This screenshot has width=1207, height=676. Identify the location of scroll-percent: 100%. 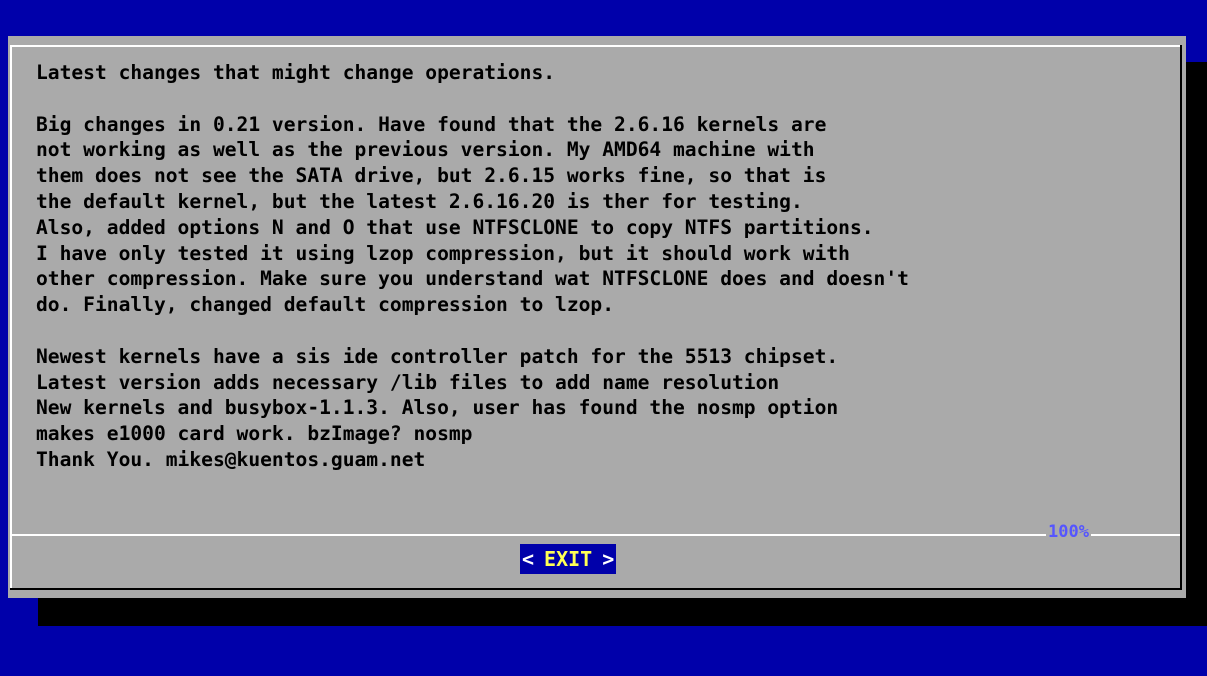
(1068, 532).